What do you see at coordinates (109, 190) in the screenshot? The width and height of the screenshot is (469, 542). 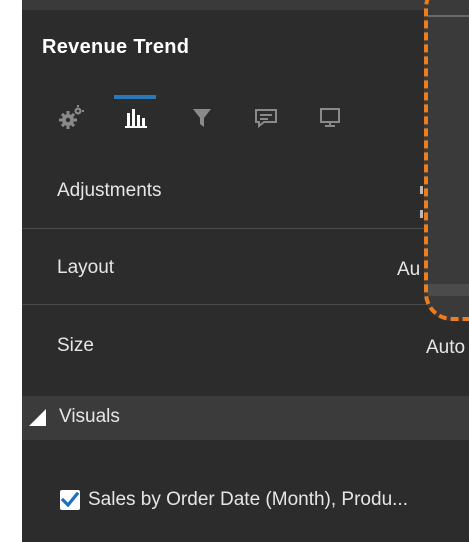 I see `row-label-adjustments: Adjustments` at bounding box center [109, 190].